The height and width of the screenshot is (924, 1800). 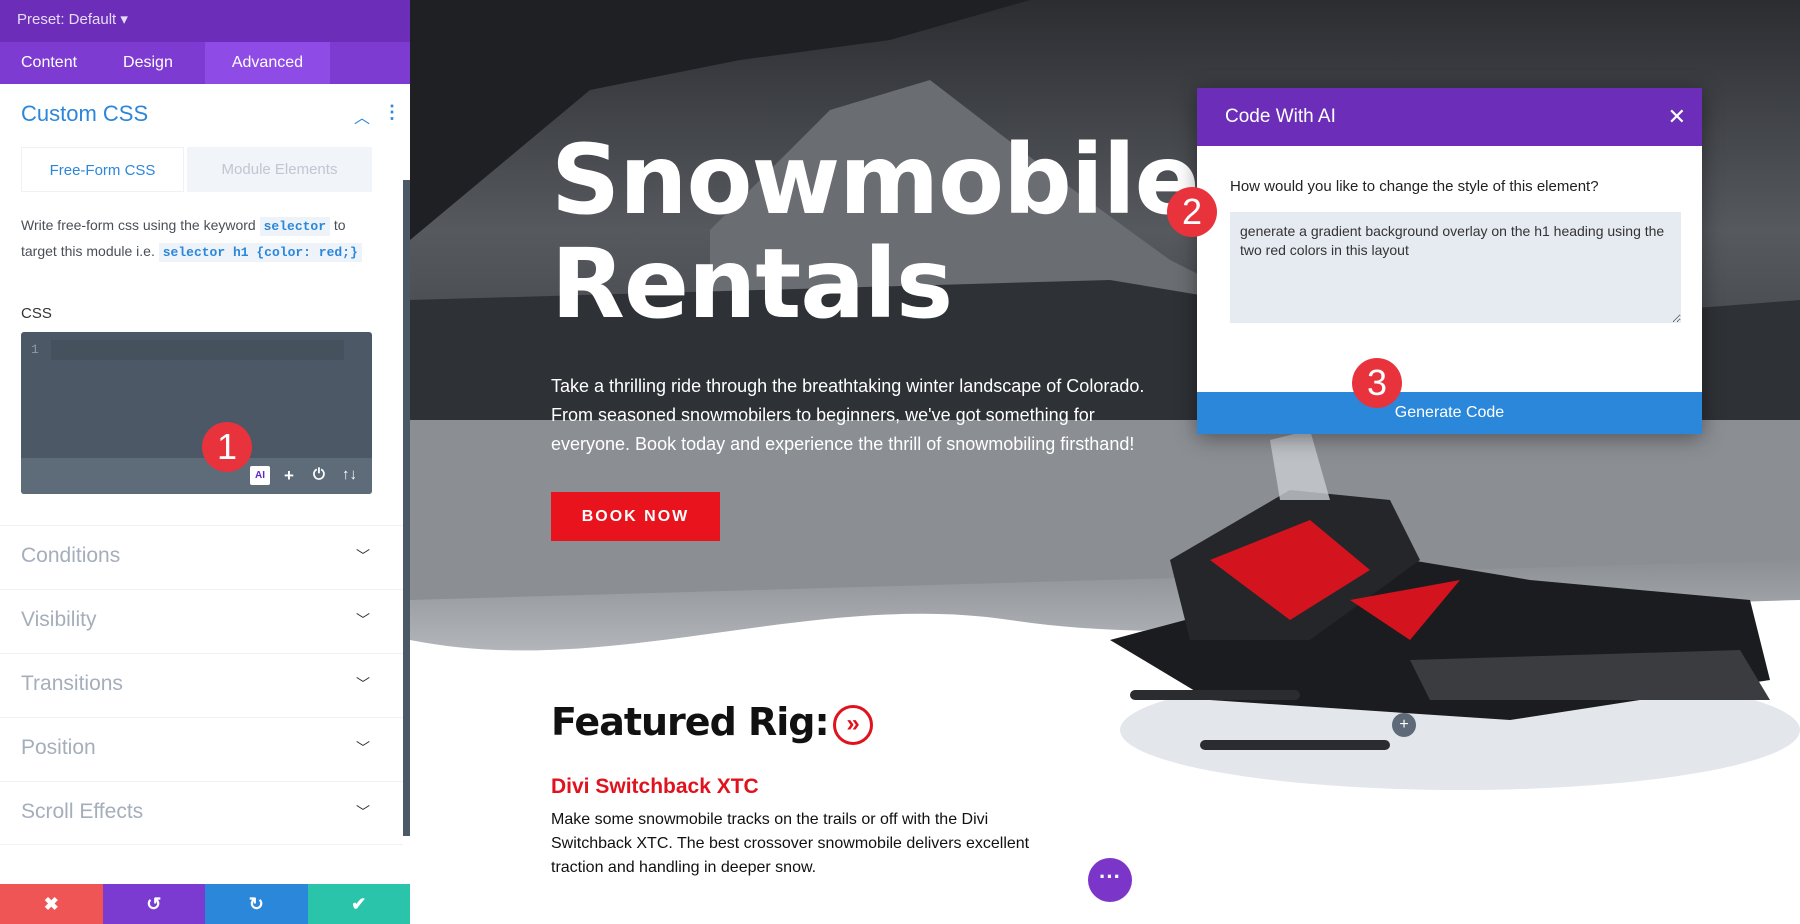 I want to click on sort-icon: ↑↓, so click(x=349, y=474).